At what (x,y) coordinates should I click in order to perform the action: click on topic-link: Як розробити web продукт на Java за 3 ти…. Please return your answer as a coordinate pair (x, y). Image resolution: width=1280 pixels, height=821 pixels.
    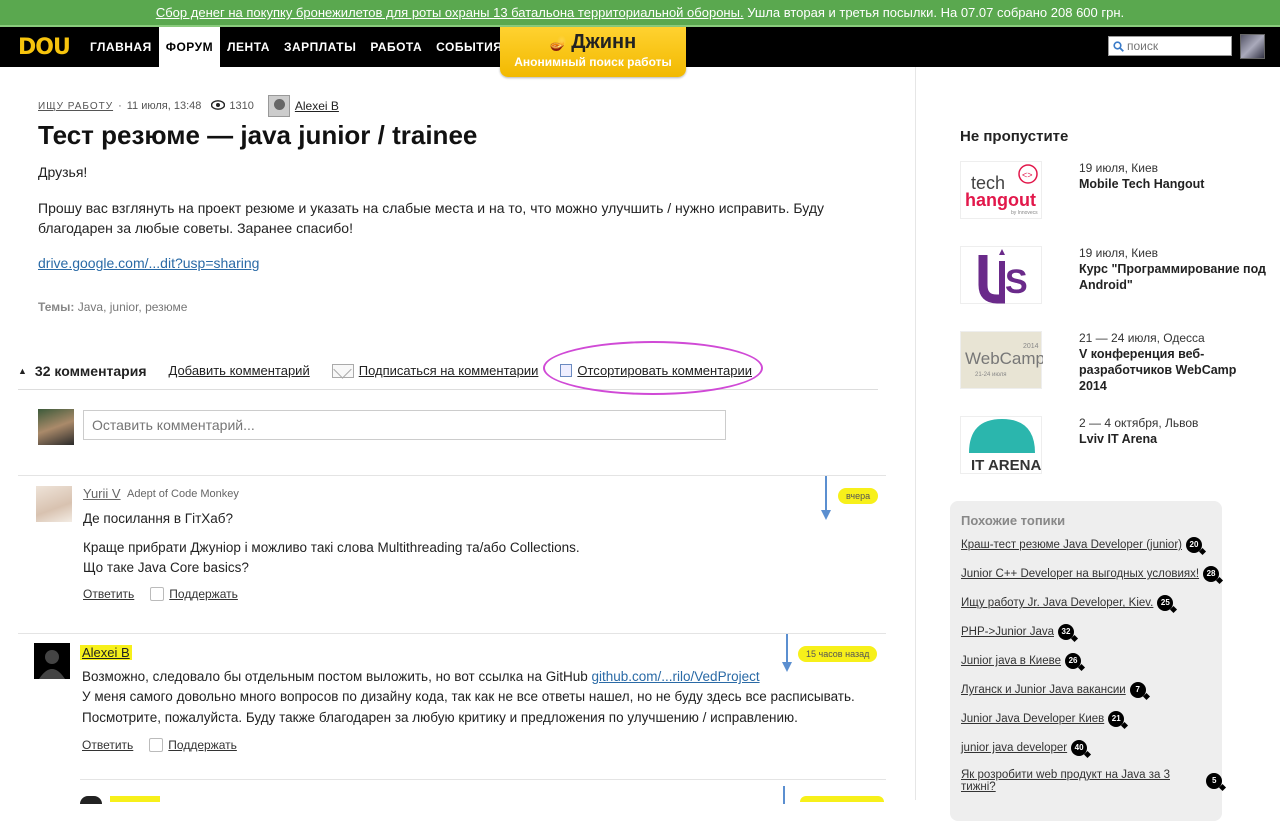
    Looking at the image, I should click on (1081, 781).